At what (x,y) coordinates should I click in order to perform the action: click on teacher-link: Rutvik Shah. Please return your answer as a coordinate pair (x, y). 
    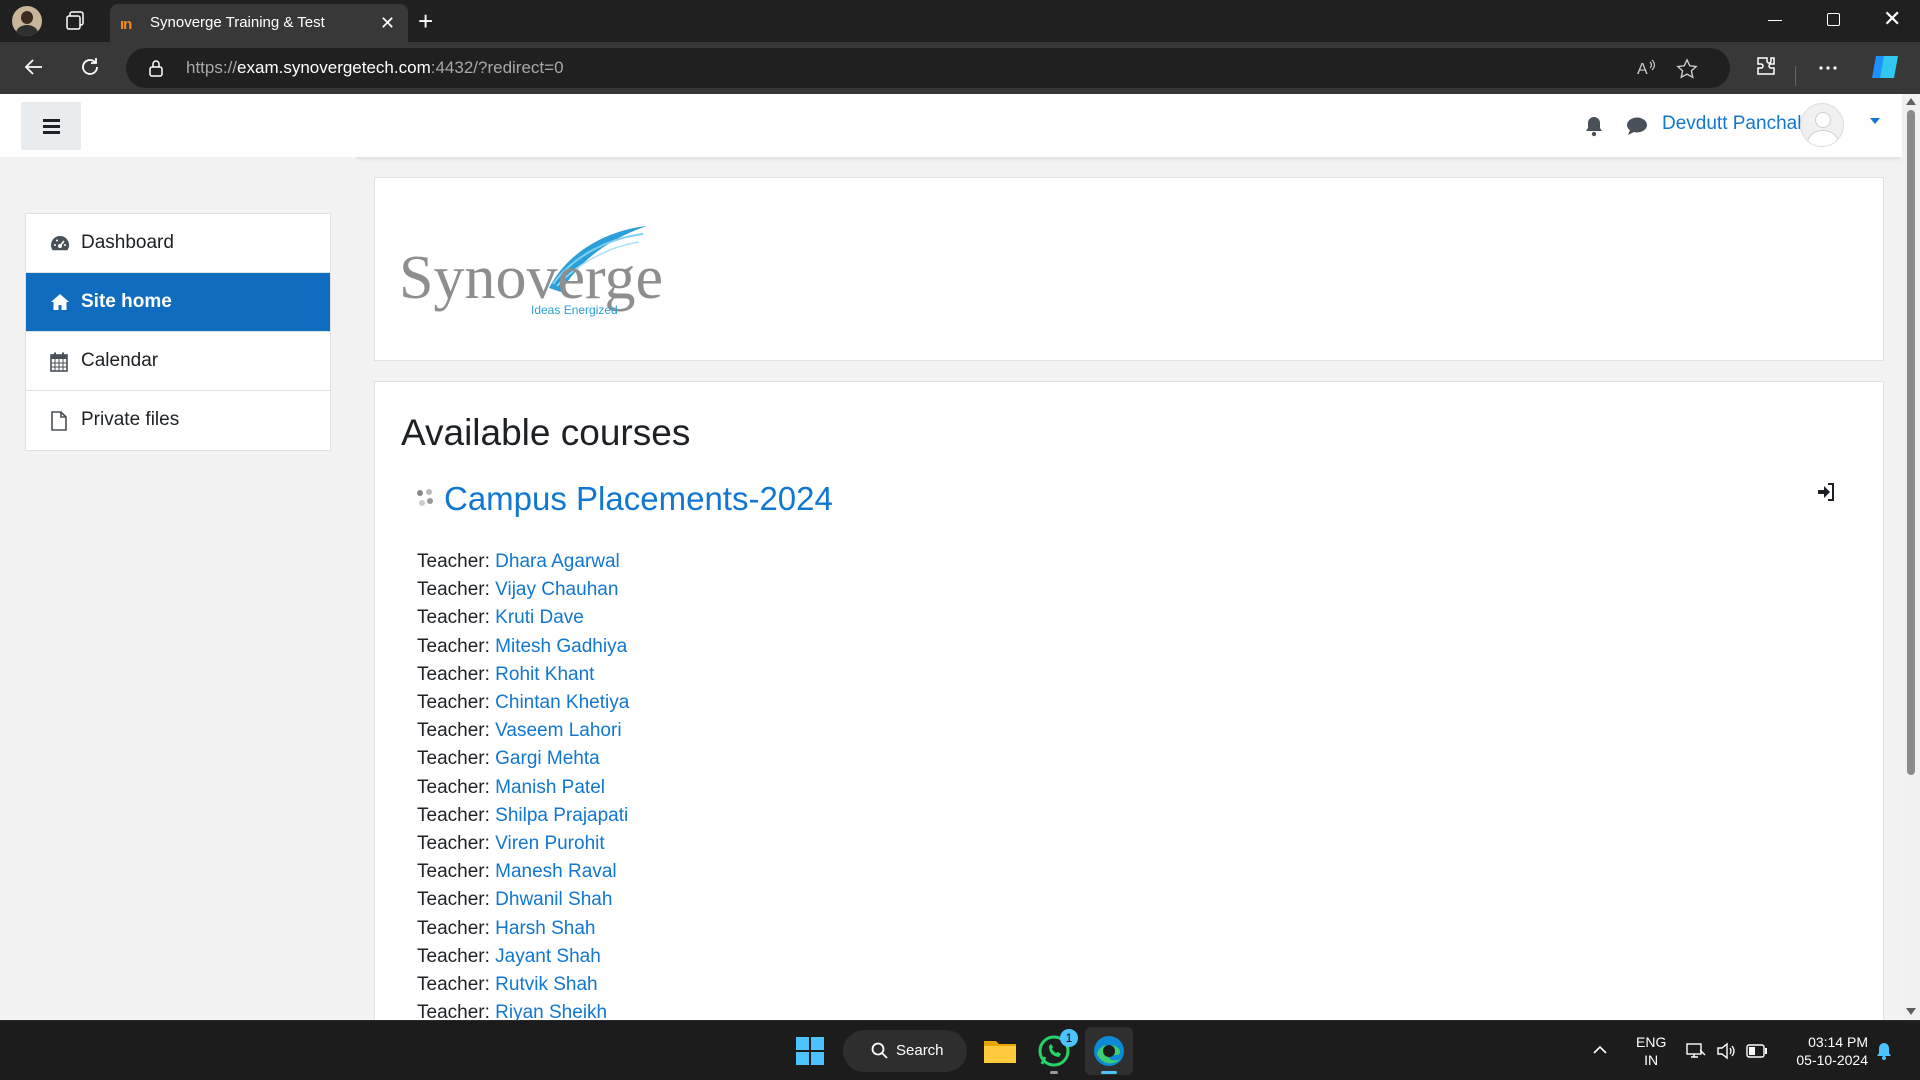
    Looking at the image, I should click on (546, 984).